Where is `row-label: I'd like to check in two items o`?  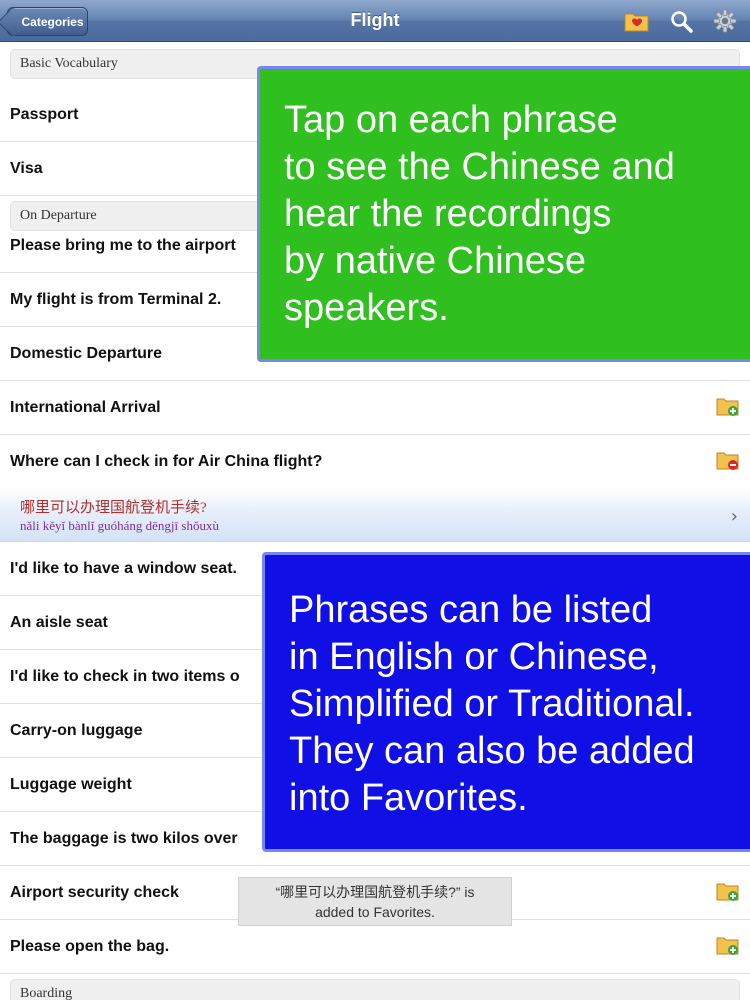 row-label: I'd like to check in two items o is located at coordinates (125, 676).